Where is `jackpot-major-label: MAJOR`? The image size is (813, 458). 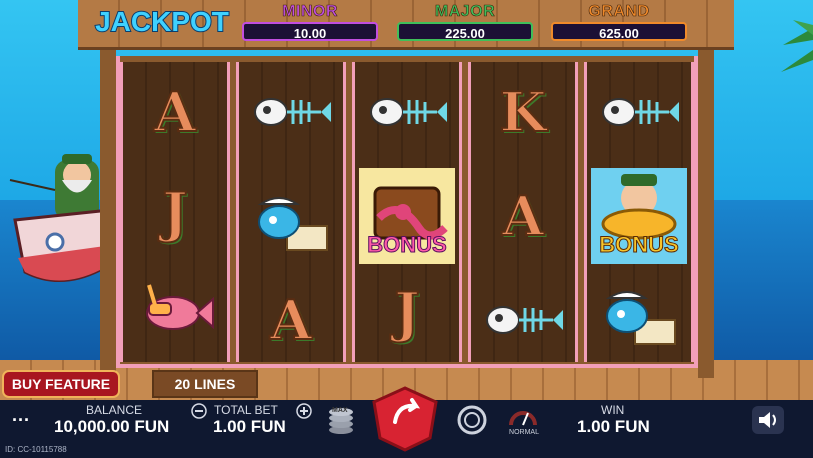
jackpot-major-label: MAJOR is located at coordinates (465, 12).